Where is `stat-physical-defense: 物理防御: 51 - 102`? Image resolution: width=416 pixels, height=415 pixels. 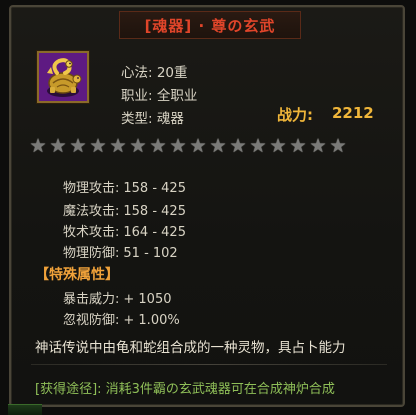 stat-physical-defense: 物理防御: 51 - 102 is located at coordinates (120, 251).